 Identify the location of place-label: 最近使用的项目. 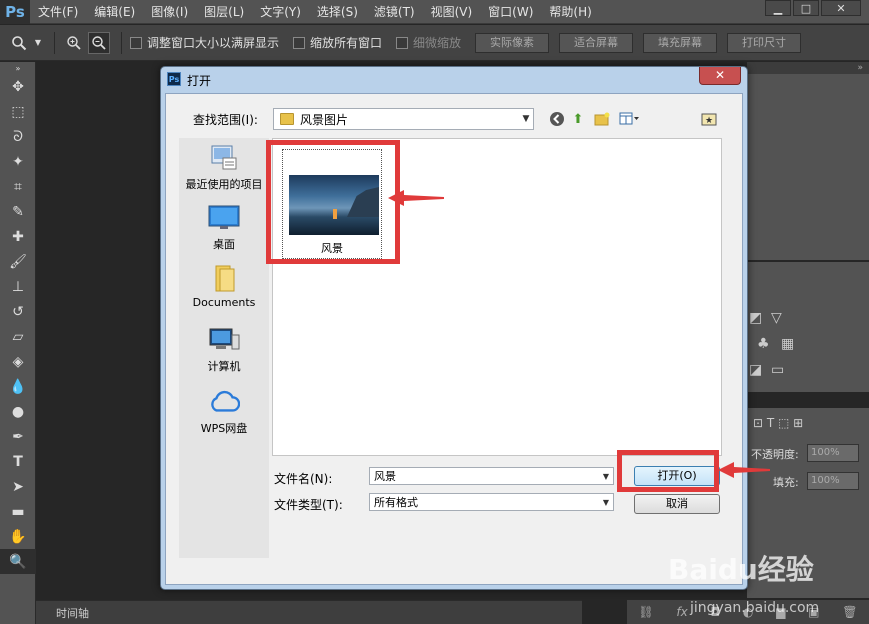
(224, 184).